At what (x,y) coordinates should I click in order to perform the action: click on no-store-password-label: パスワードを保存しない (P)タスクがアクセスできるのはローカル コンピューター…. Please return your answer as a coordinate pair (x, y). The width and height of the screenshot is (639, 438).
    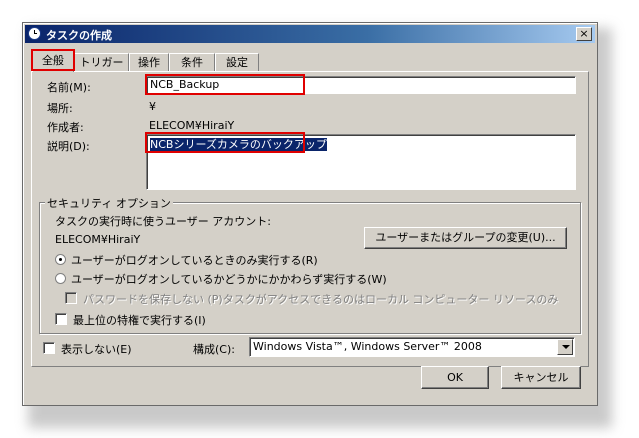
    Looking at the image, I should click on (321, 299).